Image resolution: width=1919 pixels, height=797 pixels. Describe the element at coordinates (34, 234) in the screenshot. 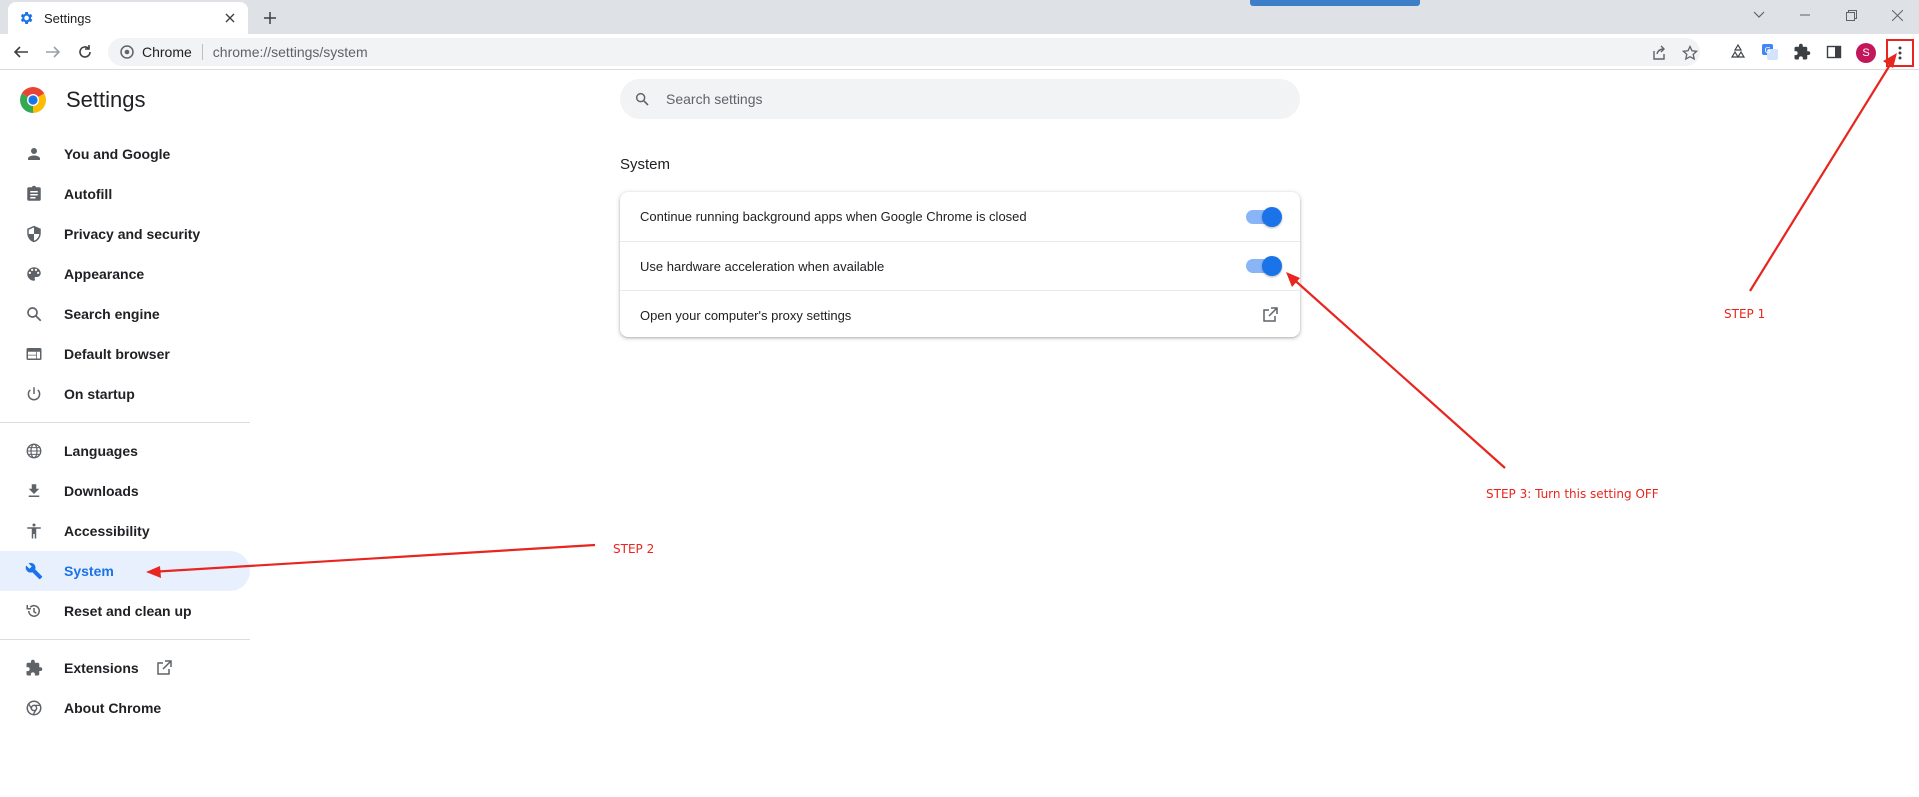

I see `shield-icon` at that location.